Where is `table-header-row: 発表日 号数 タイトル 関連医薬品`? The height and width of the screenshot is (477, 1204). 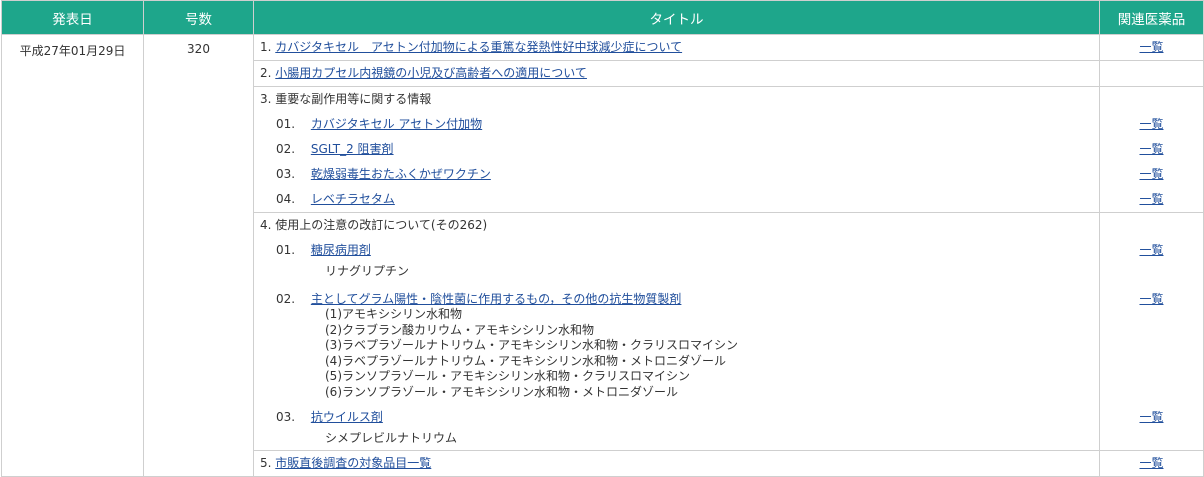 table-header-row: 発表日 号数 タイトル 関連医薬品 is located at coordinates (602, 17).